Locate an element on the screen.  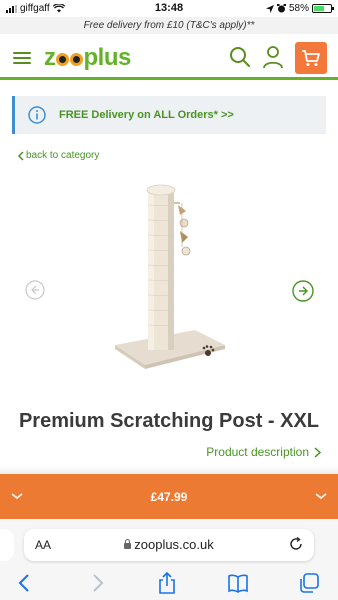
section-divider is located at coordinates (169, 470).